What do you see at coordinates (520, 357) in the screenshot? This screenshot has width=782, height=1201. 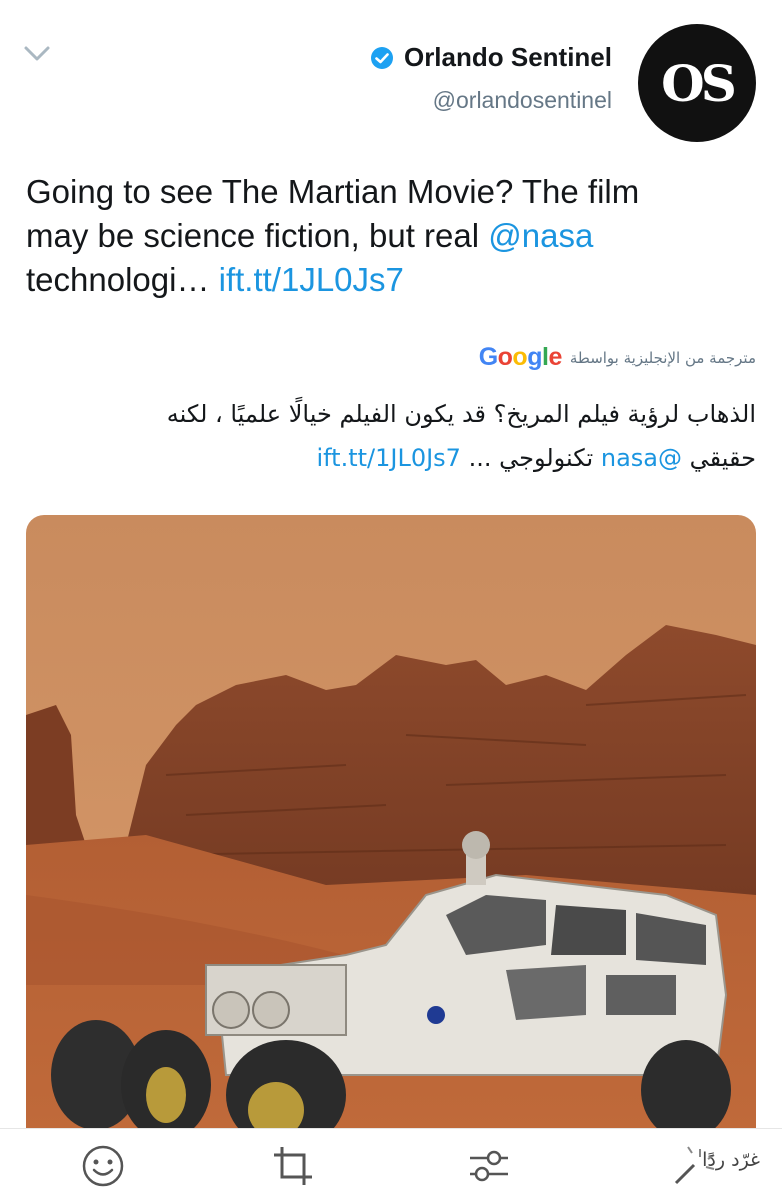 I see `google-logo: Google` at bounding box center [520, 357].